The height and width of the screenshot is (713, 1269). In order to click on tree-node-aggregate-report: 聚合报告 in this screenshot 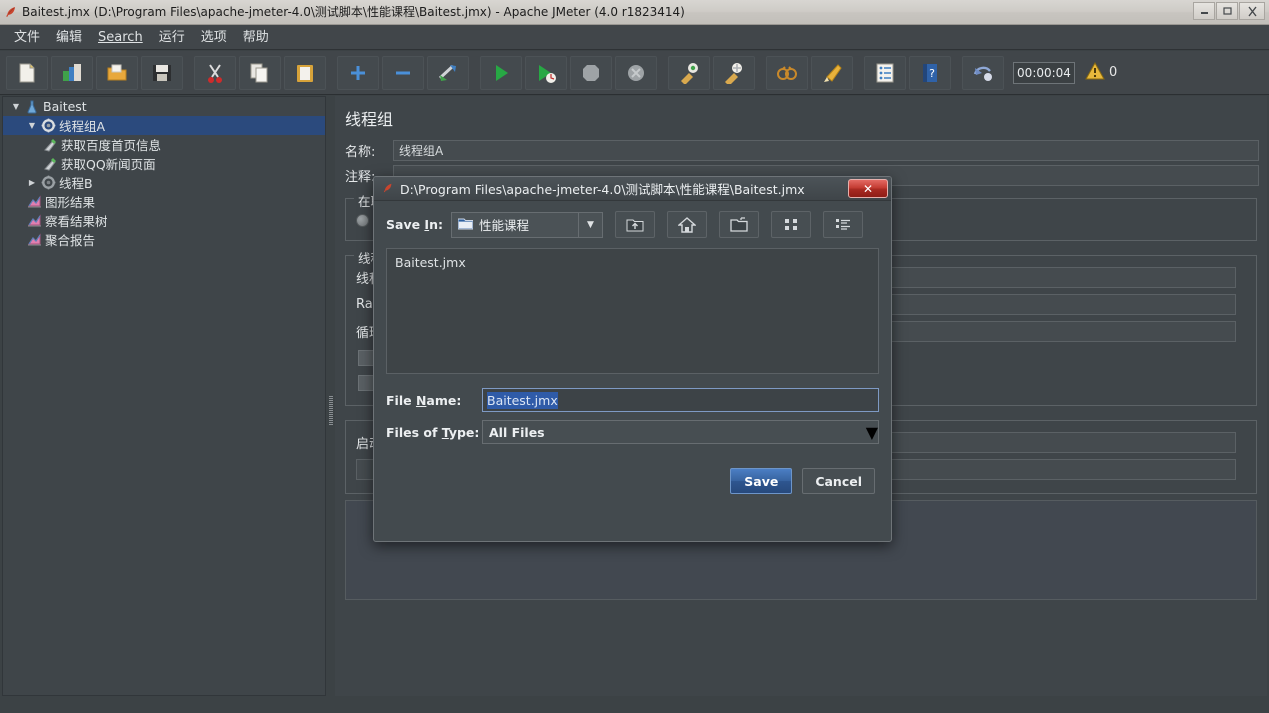, I will do `click(164, 239)`.